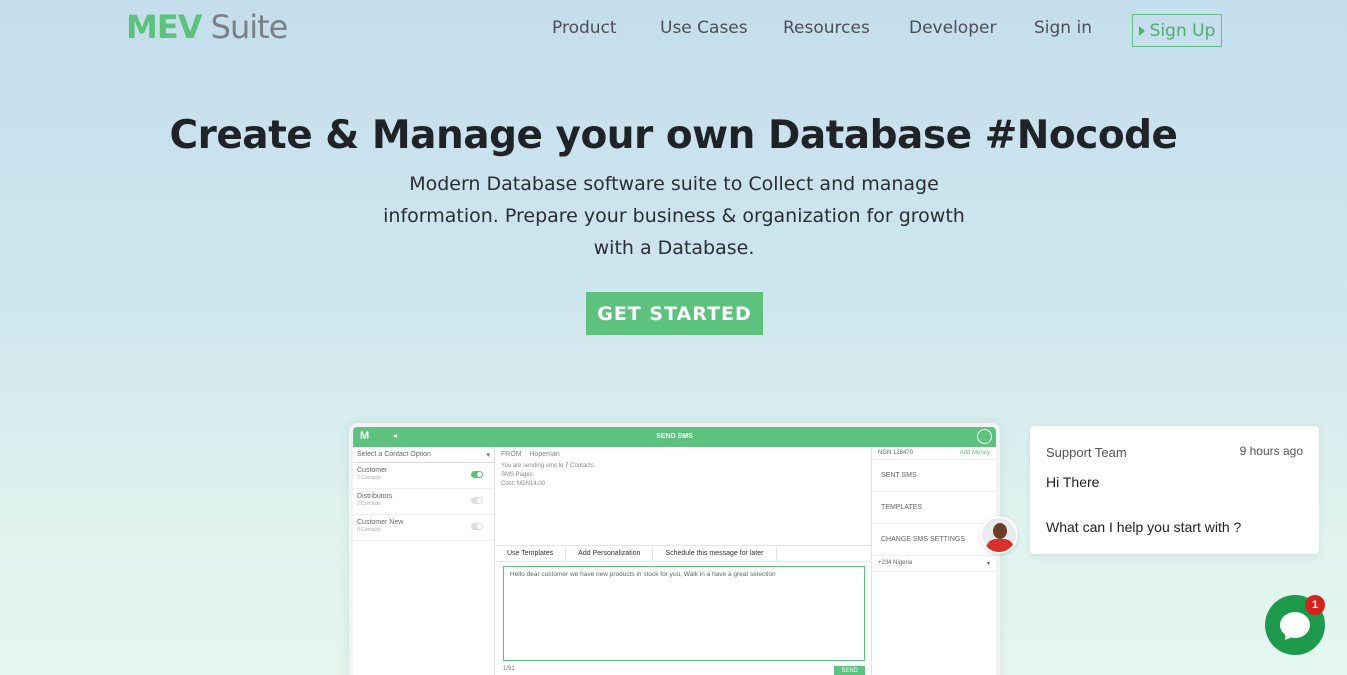 The width and height of the screenshot is (1347, 675). I want to click on nav-sent-sms: SENT SMS, so click(934, 476).